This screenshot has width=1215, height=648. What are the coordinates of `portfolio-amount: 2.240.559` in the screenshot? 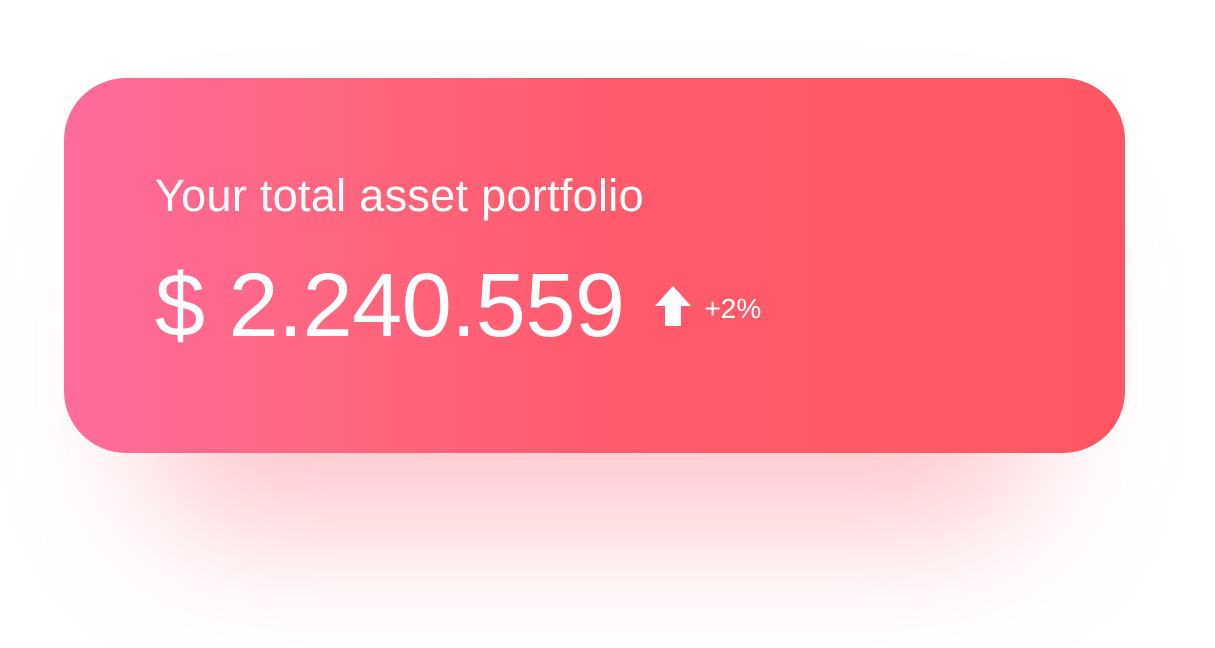 It's located at (426, 306).